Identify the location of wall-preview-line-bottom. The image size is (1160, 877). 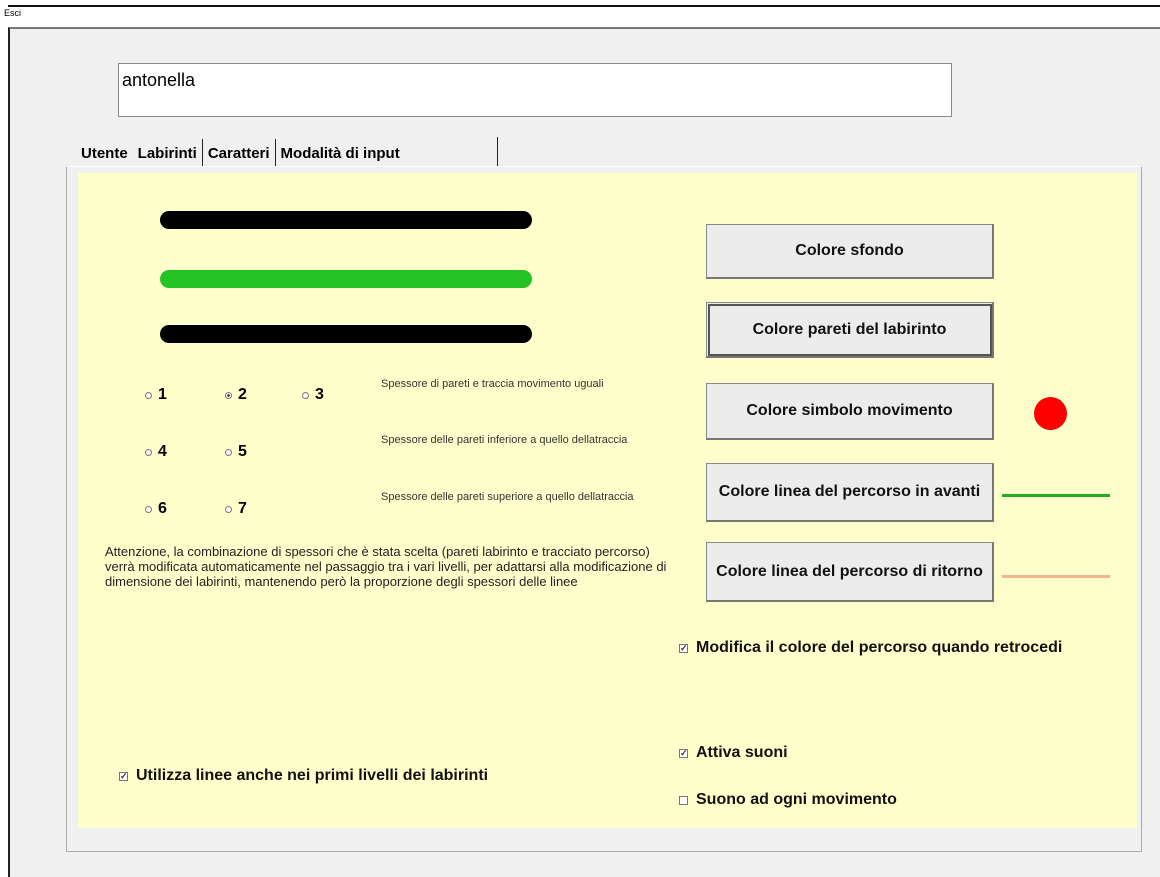
(346, 334).